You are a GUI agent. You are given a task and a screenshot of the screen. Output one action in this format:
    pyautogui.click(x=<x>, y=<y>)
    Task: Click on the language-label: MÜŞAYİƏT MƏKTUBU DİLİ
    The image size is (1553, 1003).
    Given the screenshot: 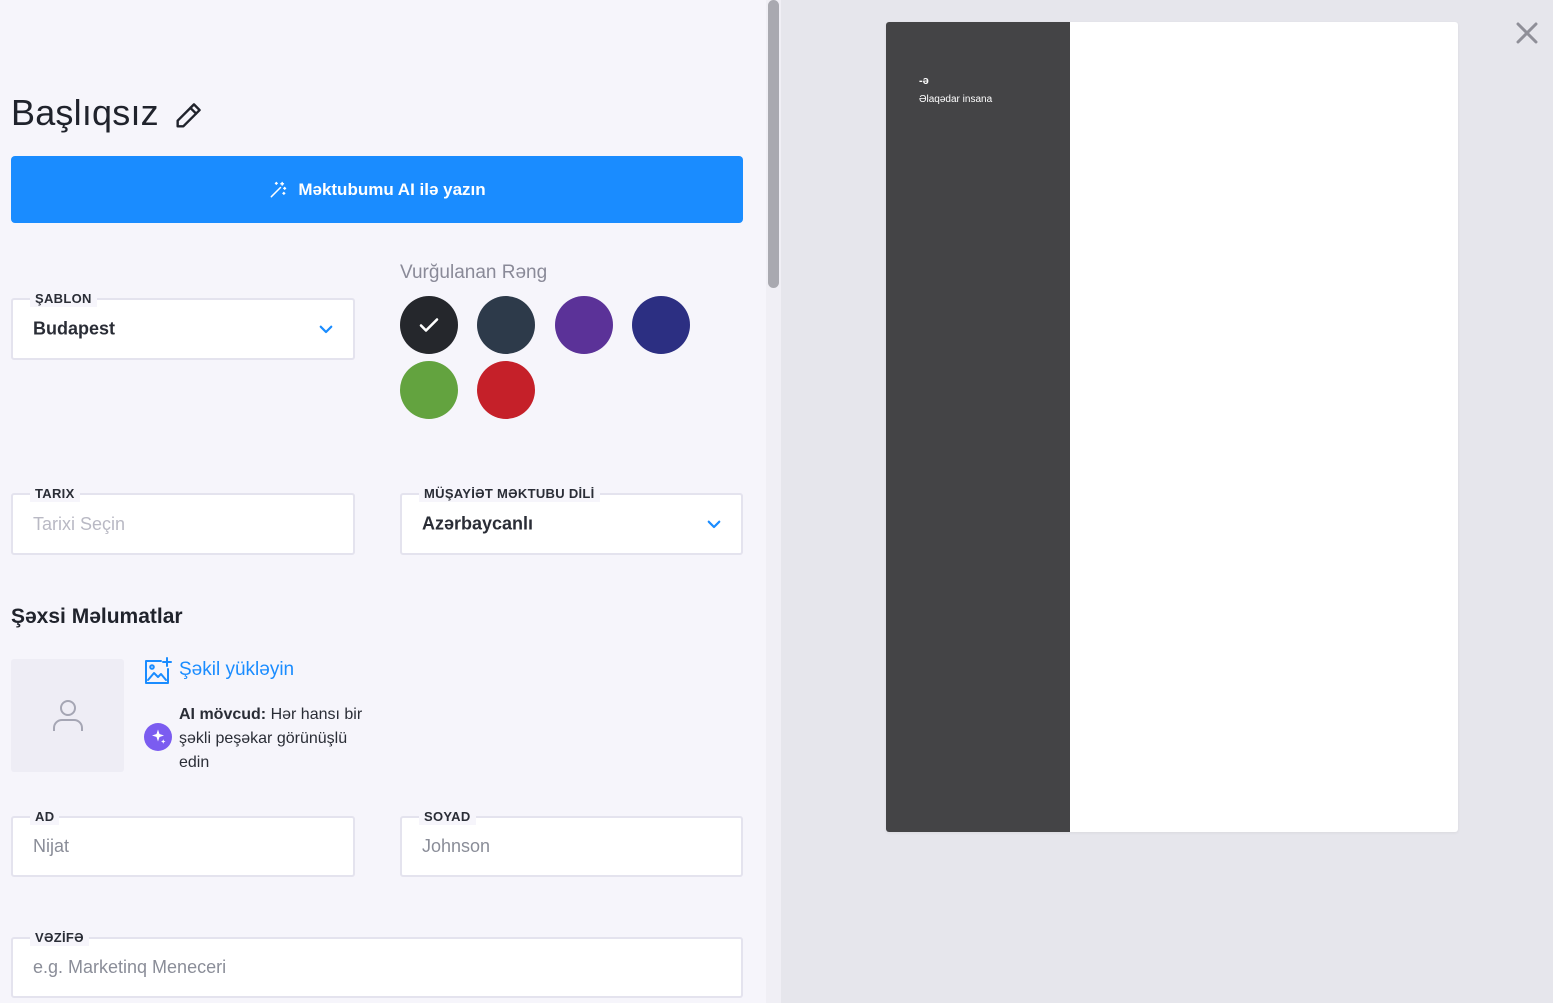 What is the action you would take?
    pyautogui.click(x=509, y=494)
    